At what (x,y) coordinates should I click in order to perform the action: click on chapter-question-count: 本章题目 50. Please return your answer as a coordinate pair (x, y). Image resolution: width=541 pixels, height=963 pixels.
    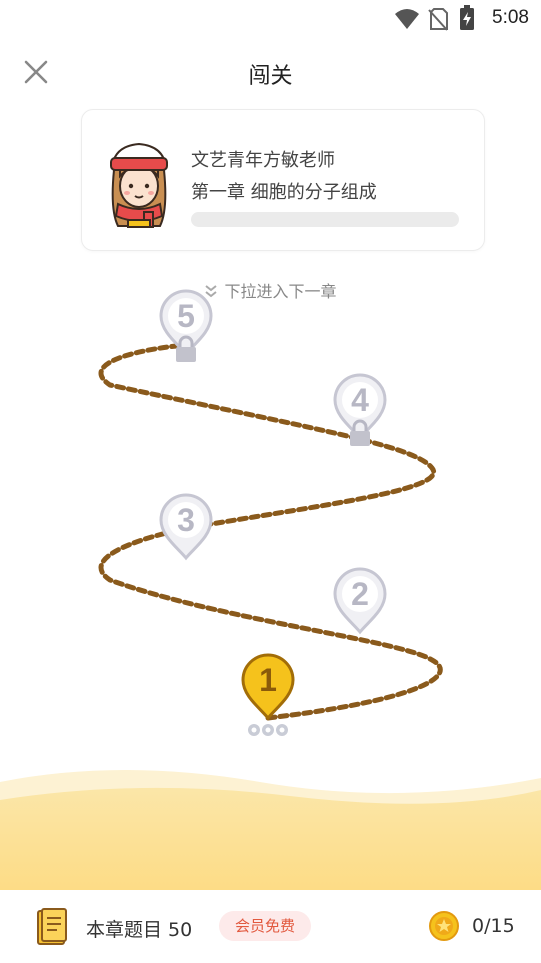
    Looking at the image, I should click on (139, 930).